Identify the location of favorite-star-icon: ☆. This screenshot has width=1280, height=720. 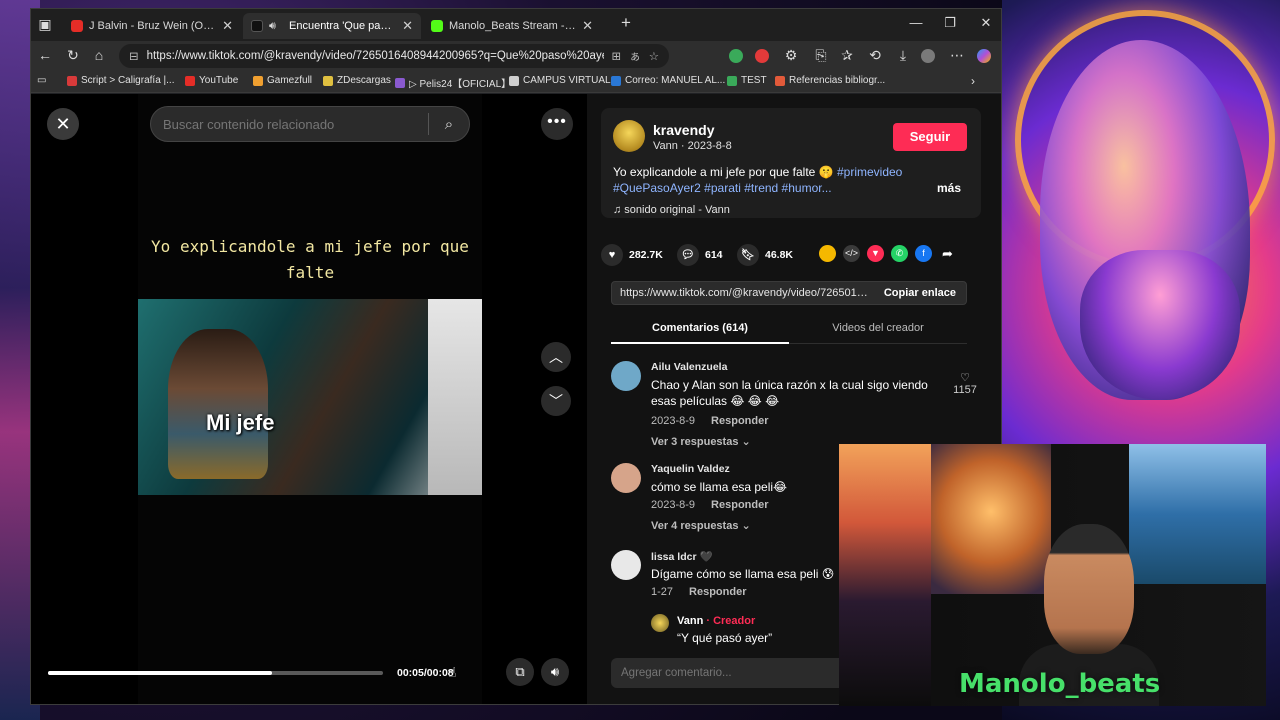
(654, 56).